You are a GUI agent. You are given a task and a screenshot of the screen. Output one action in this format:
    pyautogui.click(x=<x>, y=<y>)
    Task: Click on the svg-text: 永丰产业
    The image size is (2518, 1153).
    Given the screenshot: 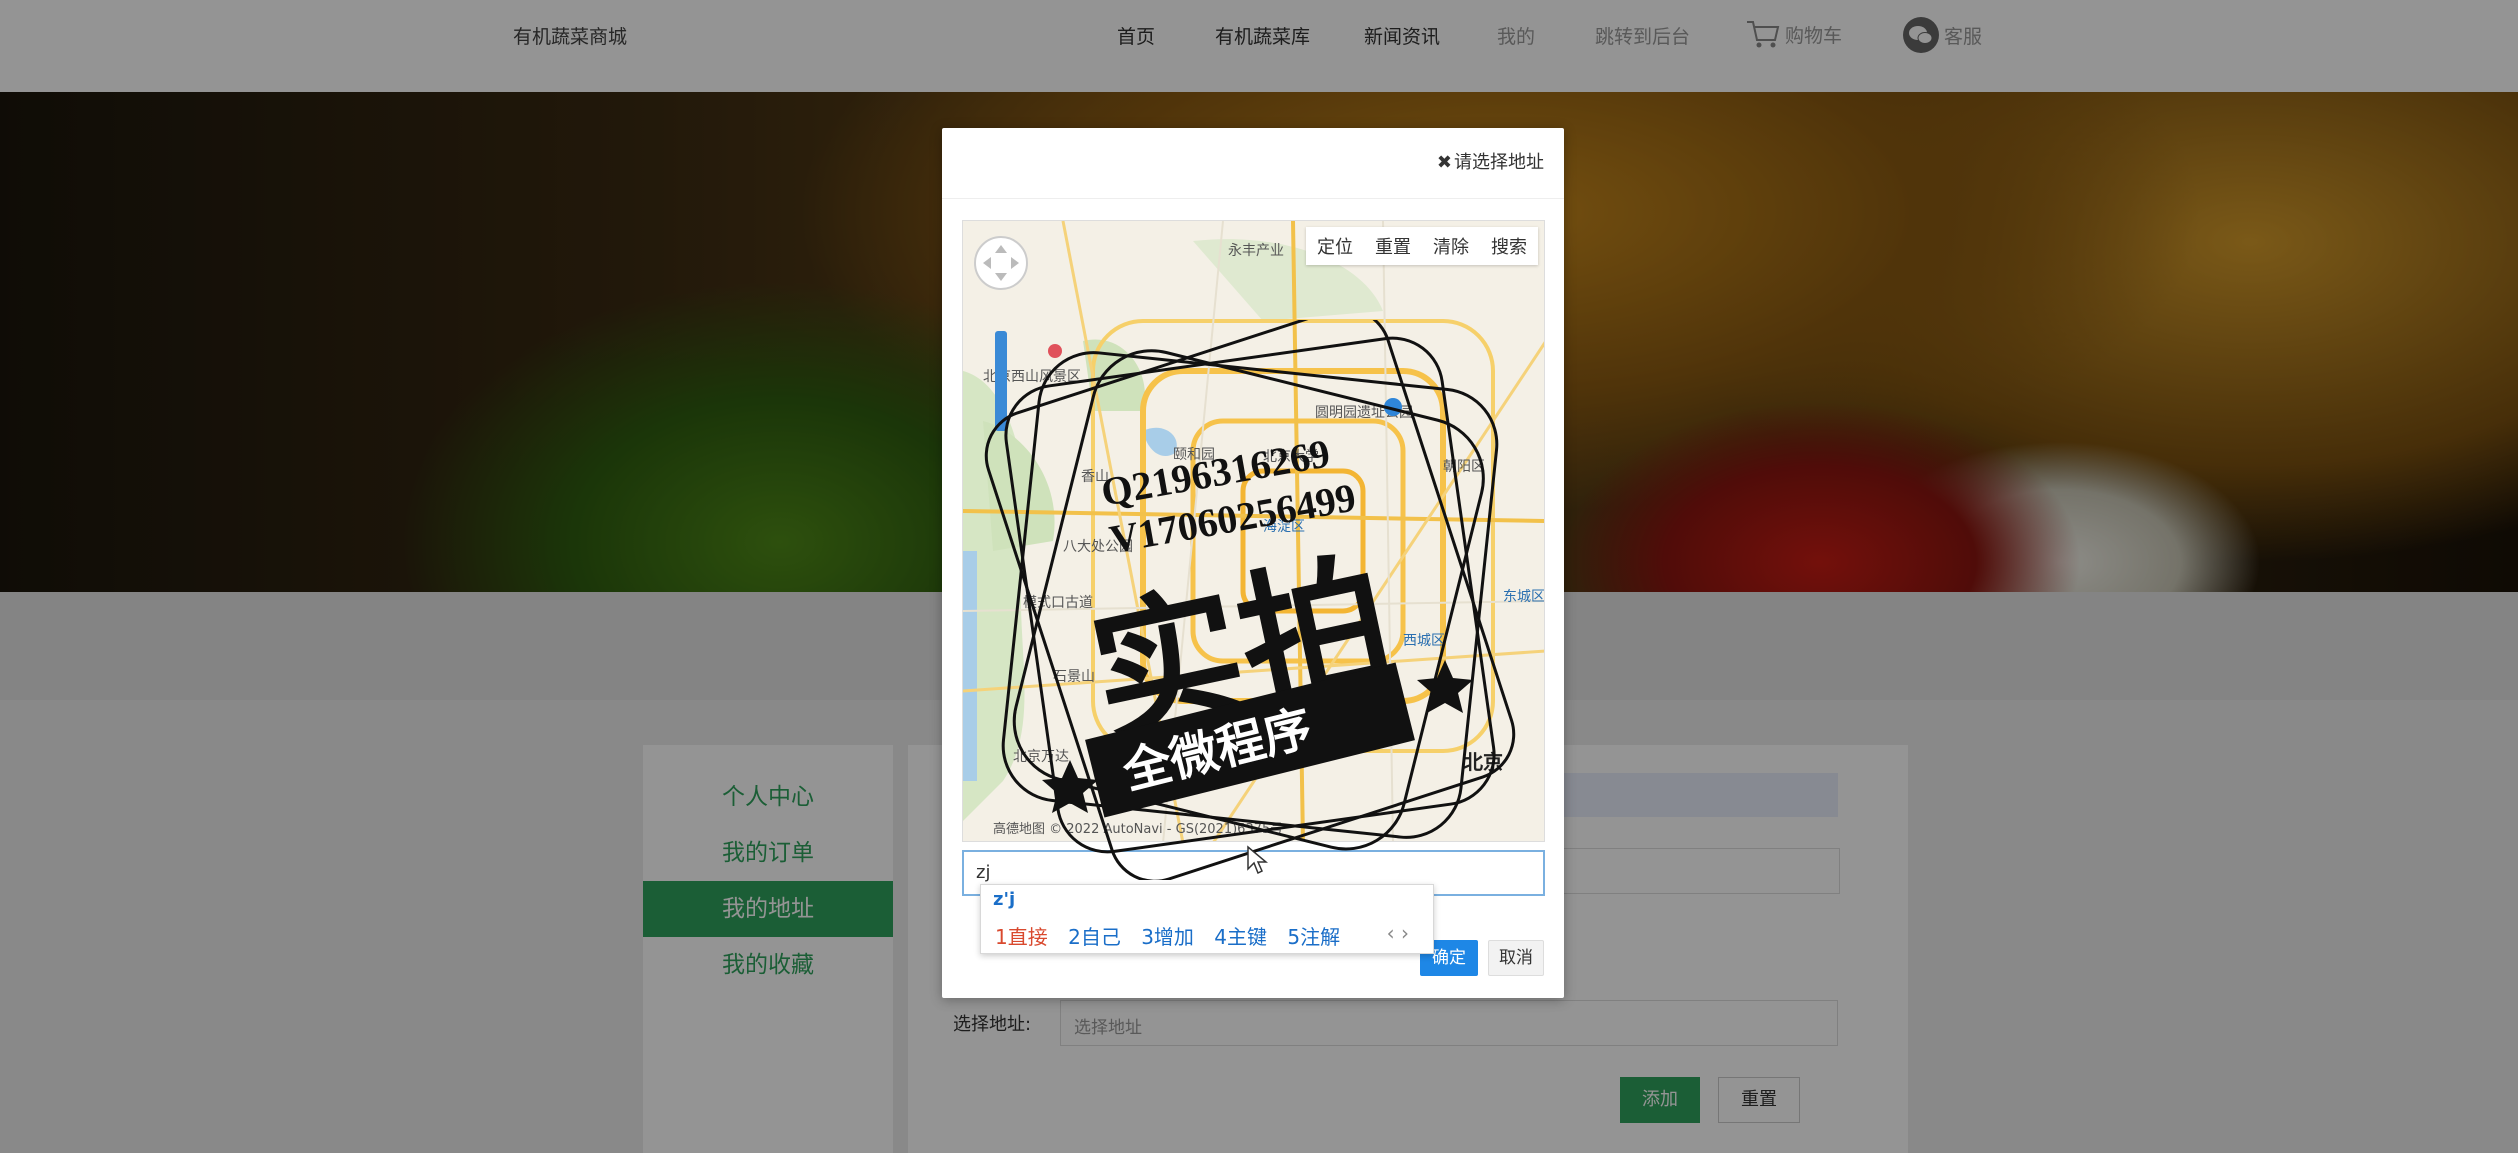 What is the action you would take?
    pyautogui.click(x=1256, y=250)
    